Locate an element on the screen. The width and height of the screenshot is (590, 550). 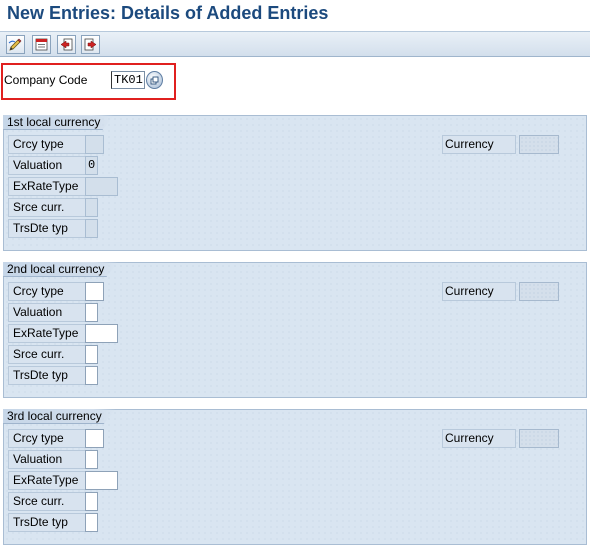
group-title: 2nd local currency is located at coordinates (60, 269).